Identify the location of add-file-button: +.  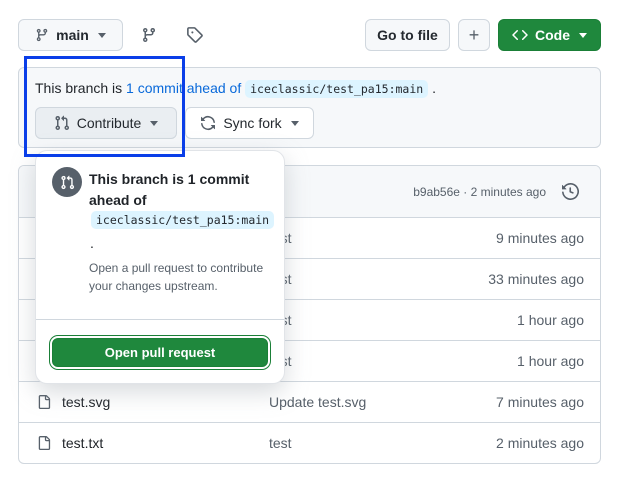
(474, 35).